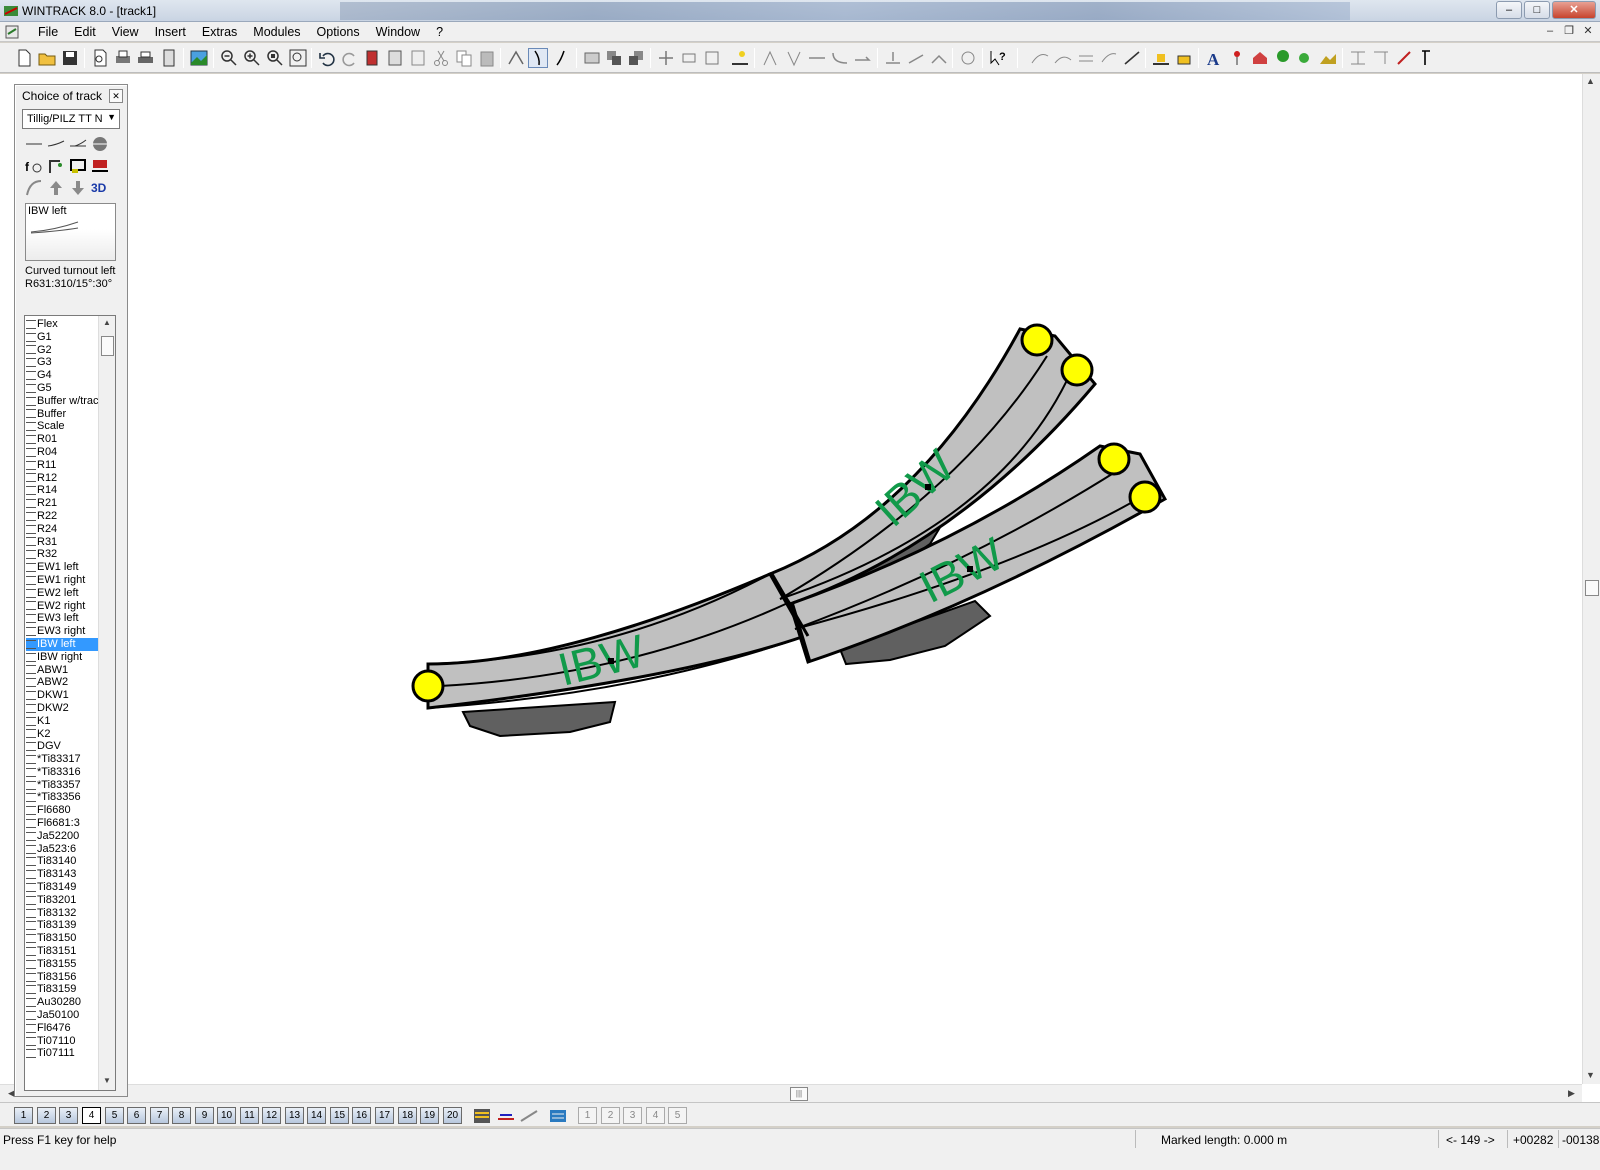  What do you see at coordinates (516, 58) in the screenshot?
I see `track-mode-icon` at bounding box center [516, 58].